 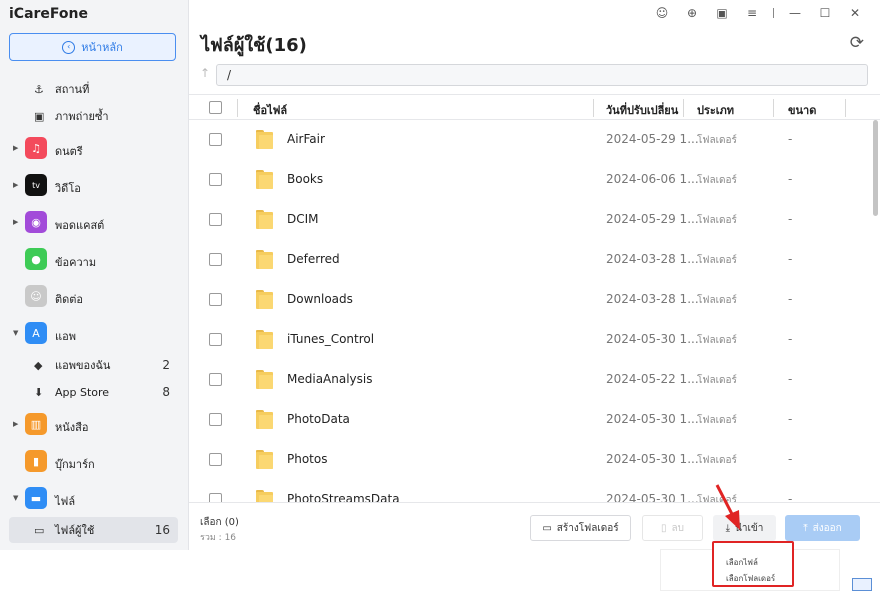 What do you see at coordinates (303, 219) in the screenshot?
I see `file-name: DCIM` at bounding box center [303, 219].